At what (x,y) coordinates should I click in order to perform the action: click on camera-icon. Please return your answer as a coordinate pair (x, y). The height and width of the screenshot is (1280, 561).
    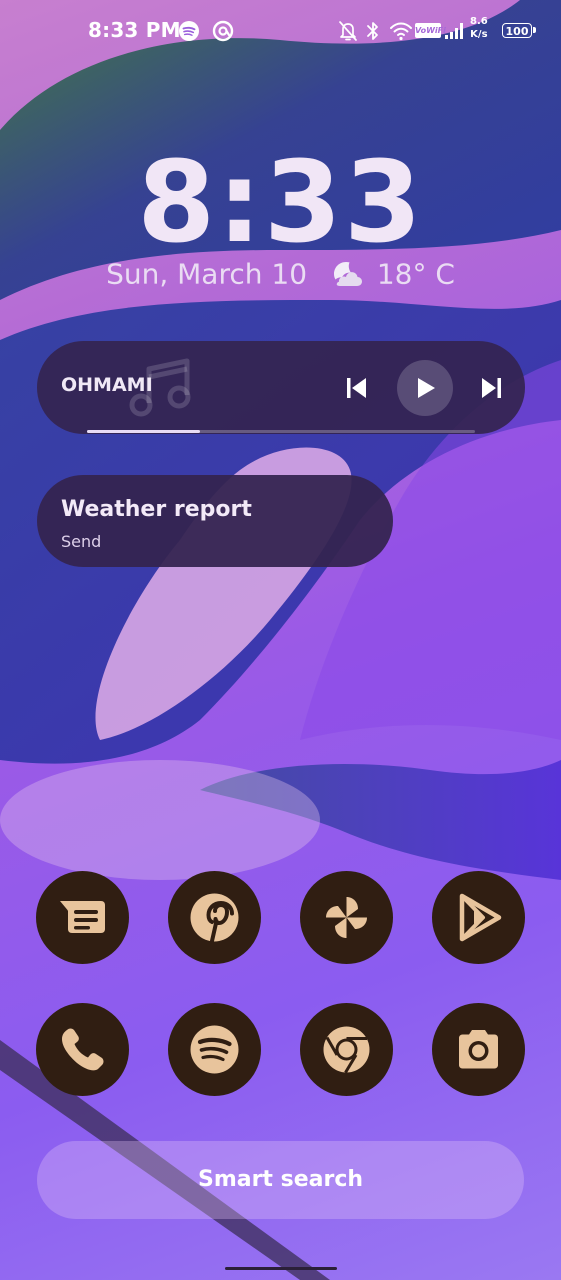
    Looking at the image, I should click on (478, 1049).